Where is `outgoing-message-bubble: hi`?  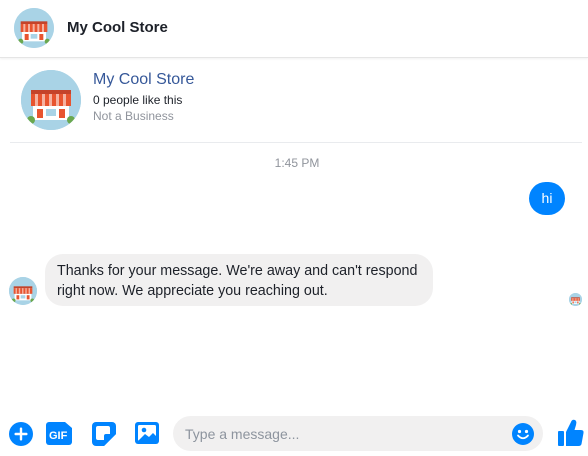 outgoing-message-bubble: hi is located at coordinates (547, 198).